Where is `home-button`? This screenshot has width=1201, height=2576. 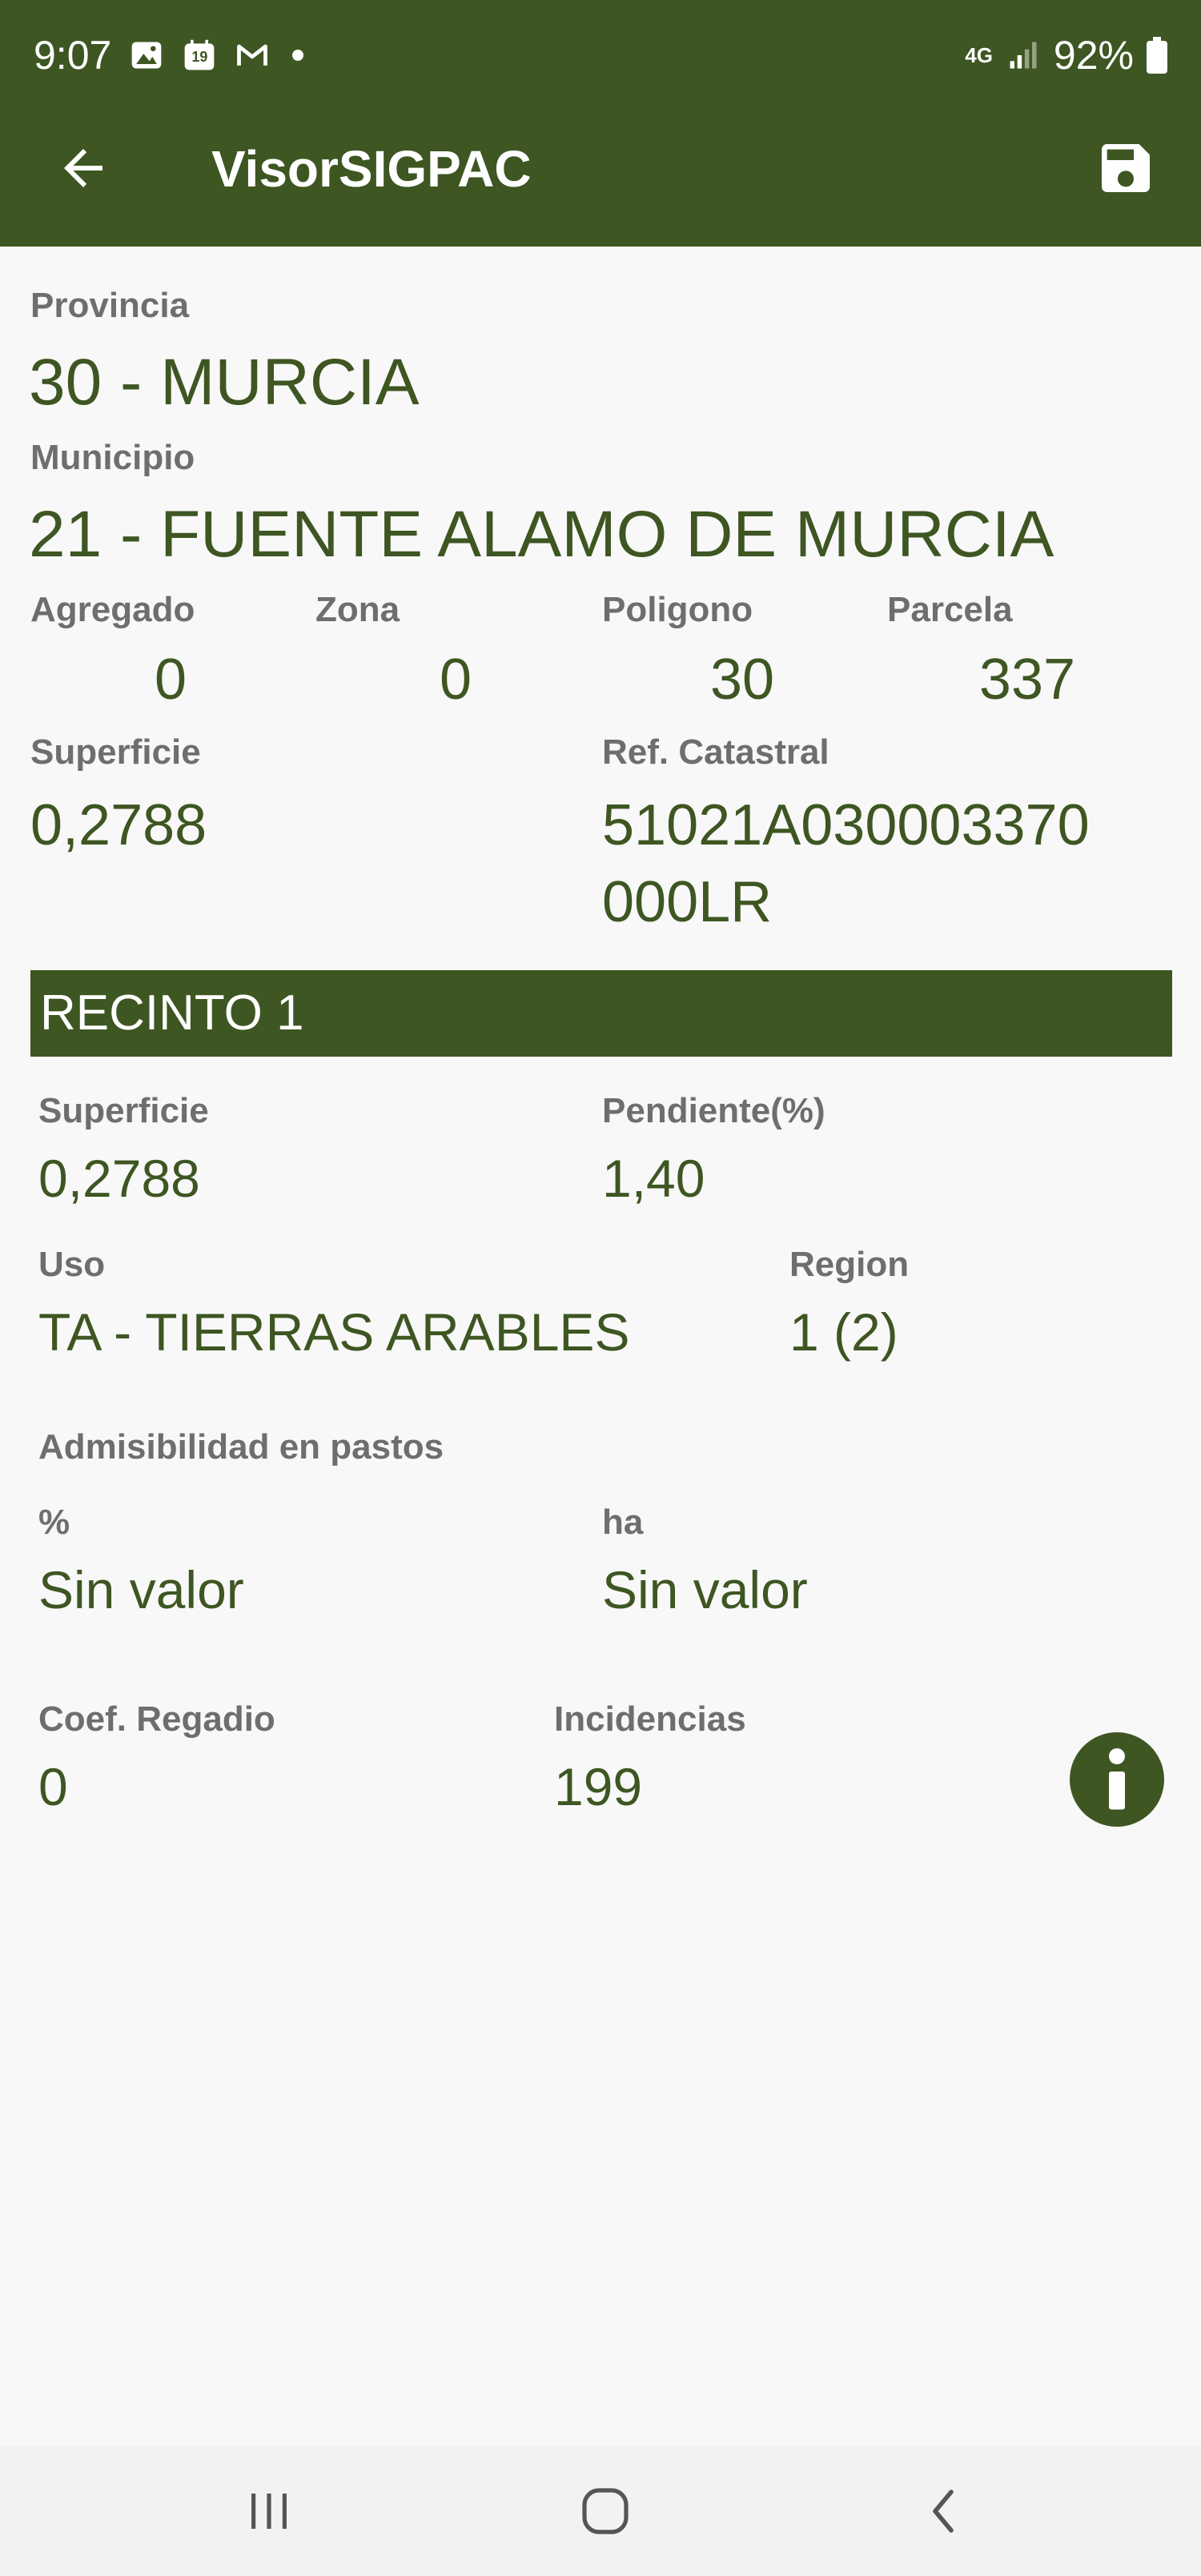
home-button is located at coordinates (605, 2511).